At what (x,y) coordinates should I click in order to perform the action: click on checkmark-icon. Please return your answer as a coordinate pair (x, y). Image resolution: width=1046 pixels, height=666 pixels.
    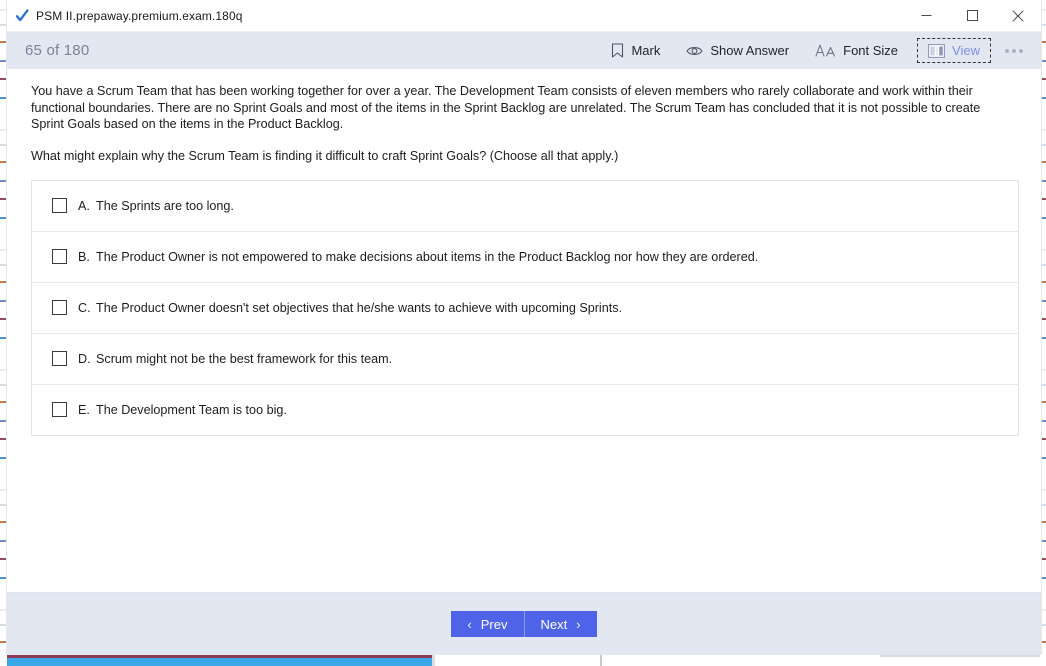
    Looking at the image, I should click on (22, 16).